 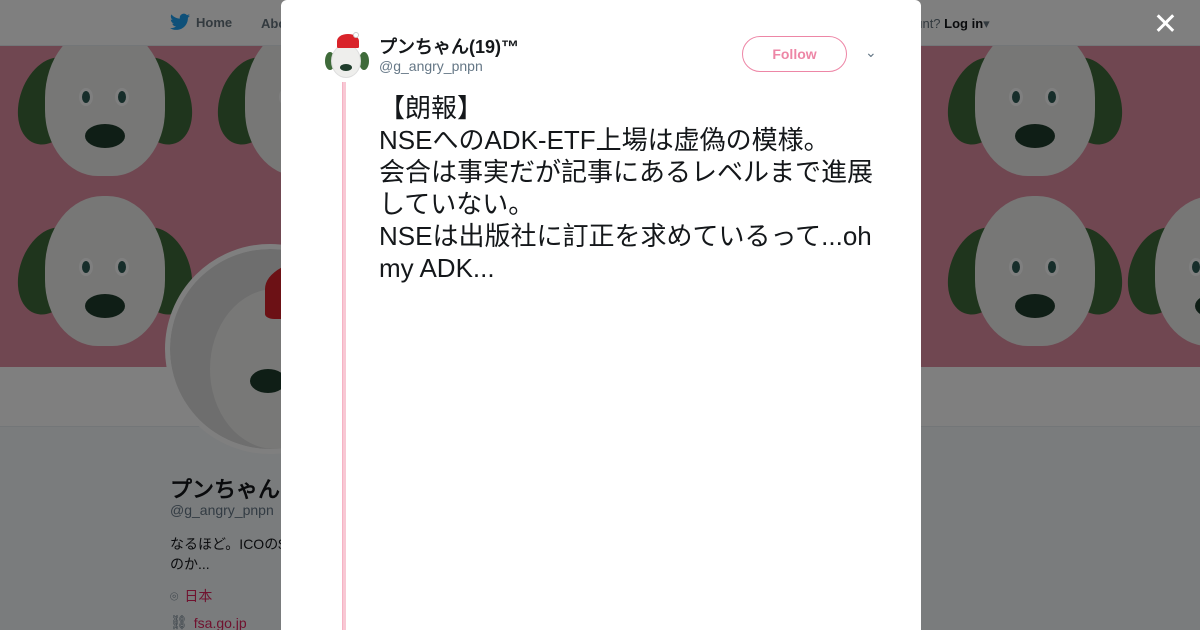 What do you see at coordinates (344, 356) in the screenshot?
I see `thread-line` at bounding box center [344, 356].